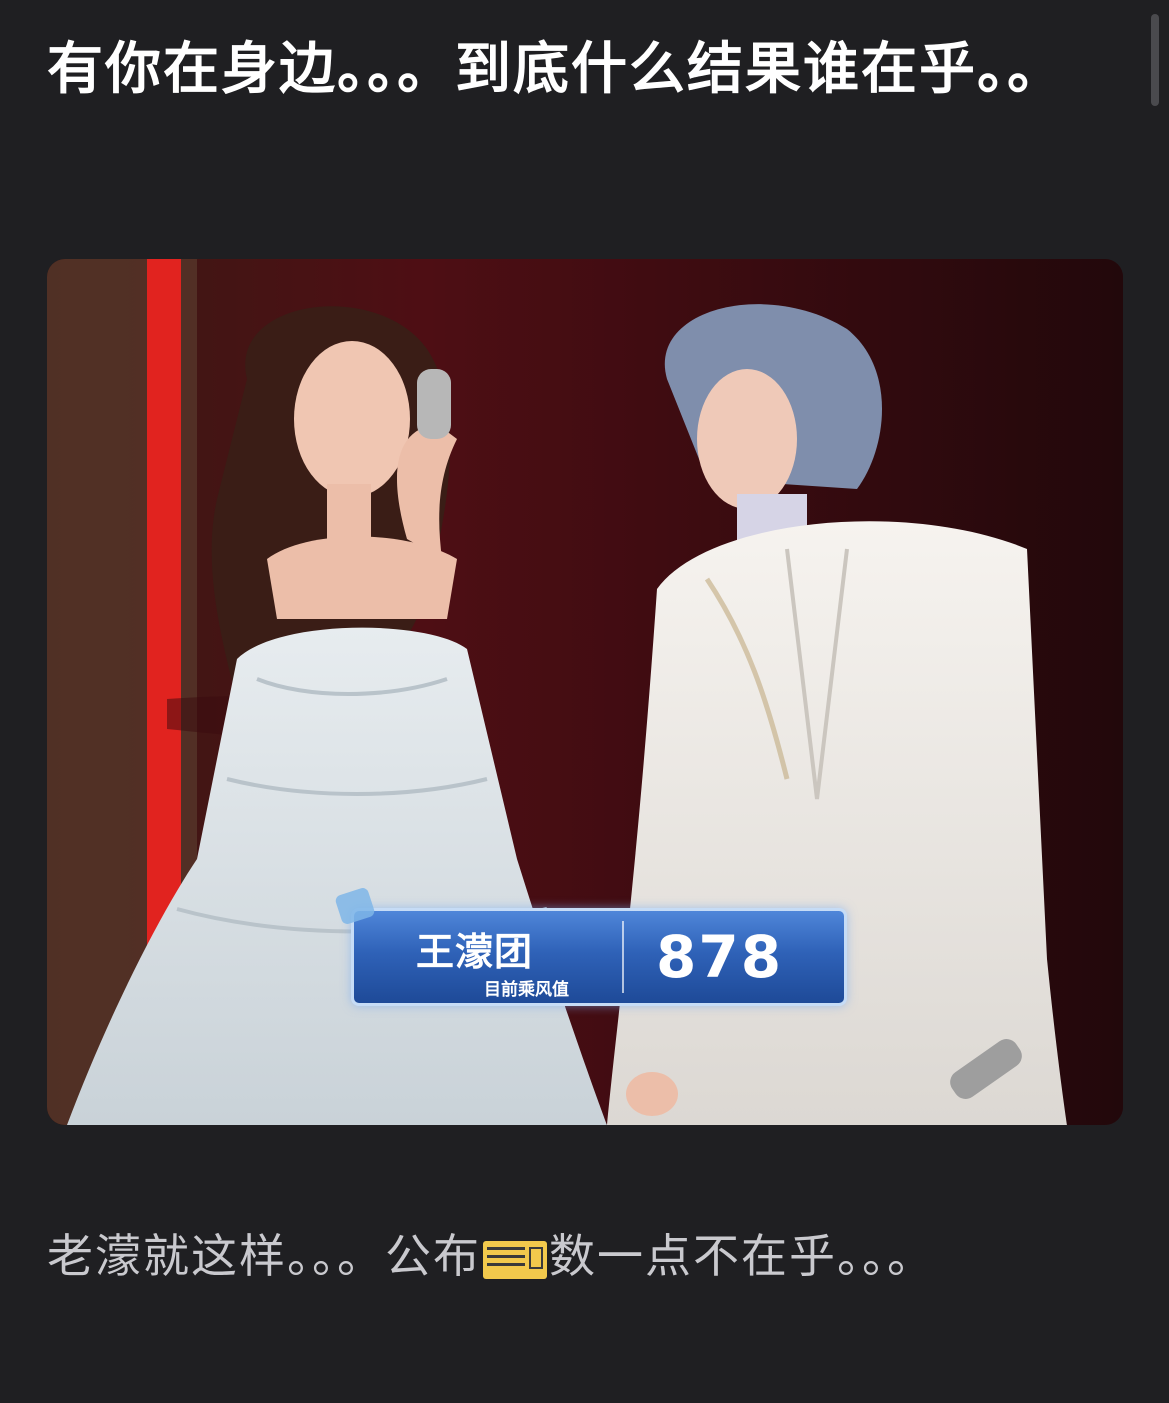 This screenshot has width=1169, height=1403. What do you see at coordinates (590, 946) in the screenshot?
I see `score-overlay: 王濛团 目前乘风值 878` at bounding box center [590, 946].